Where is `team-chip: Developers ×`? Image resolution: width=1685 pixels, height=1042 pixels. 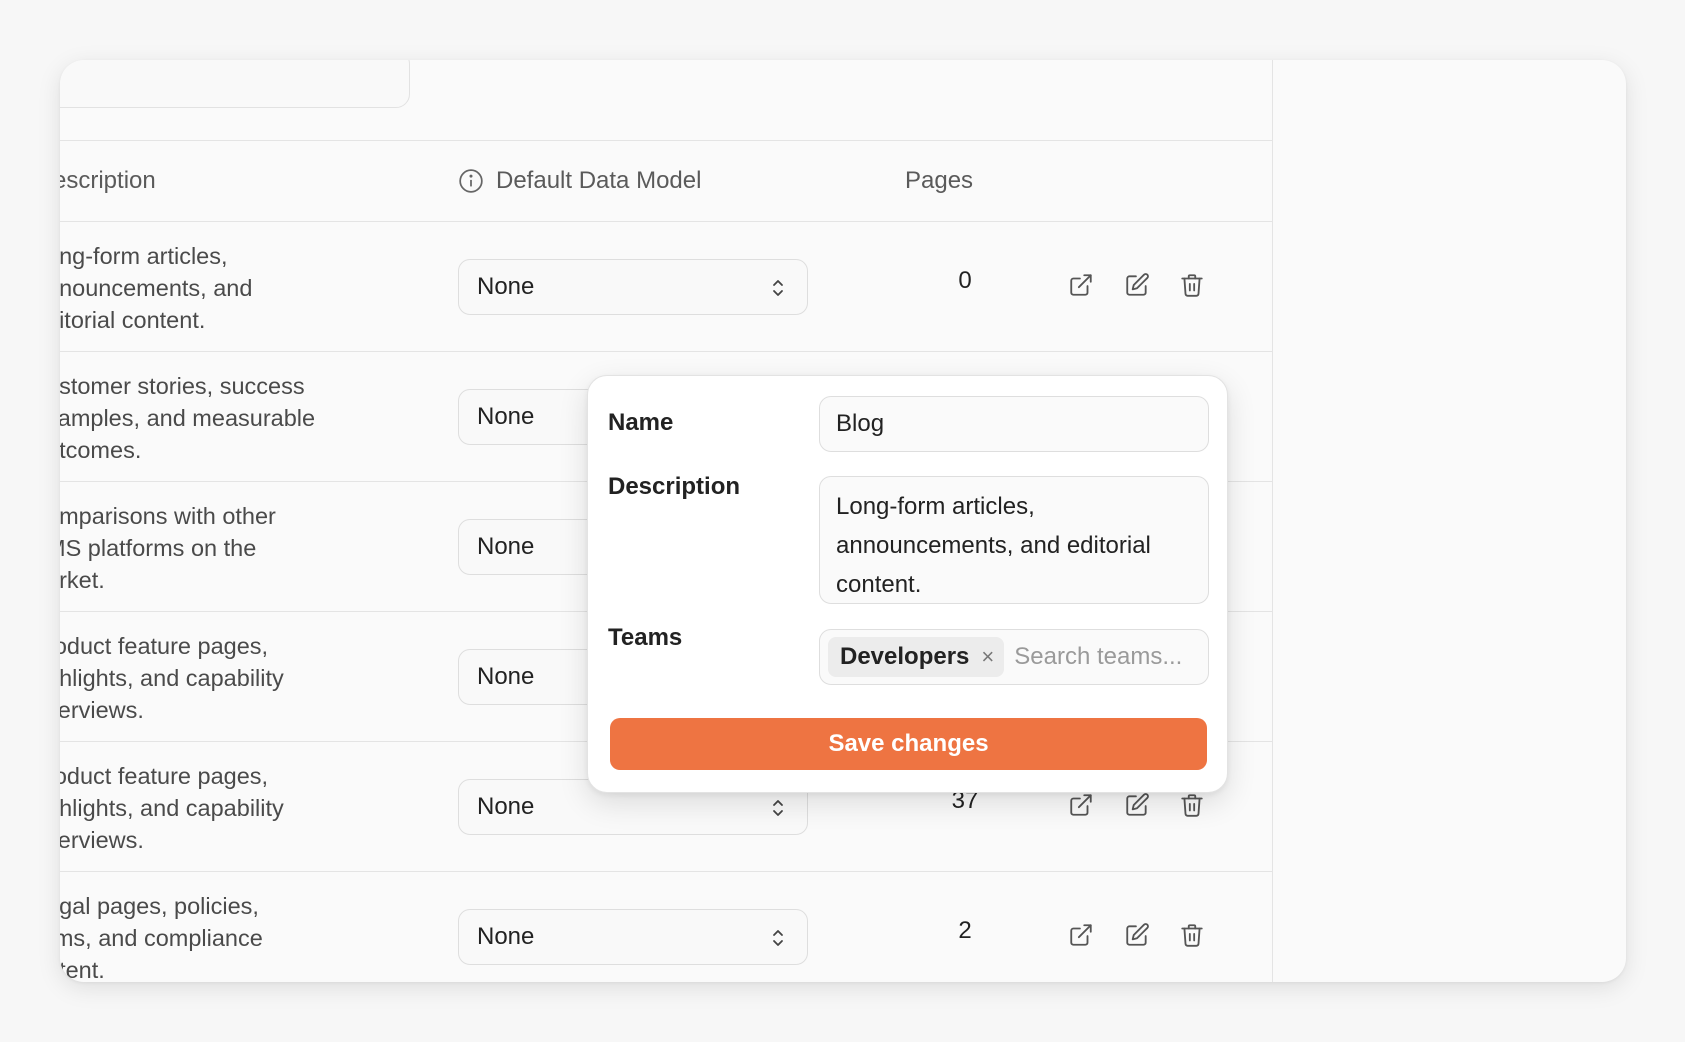
team-chip: Developers × is located at coordinates (916, 657).